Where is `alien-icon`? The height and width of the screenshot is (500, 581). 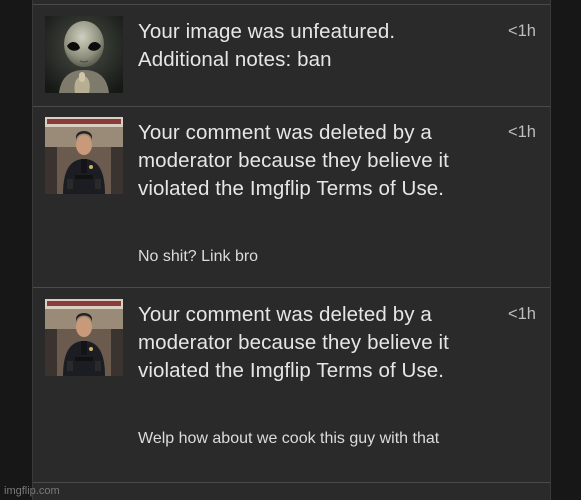 alien-icon is located at coordinates (84, 54).